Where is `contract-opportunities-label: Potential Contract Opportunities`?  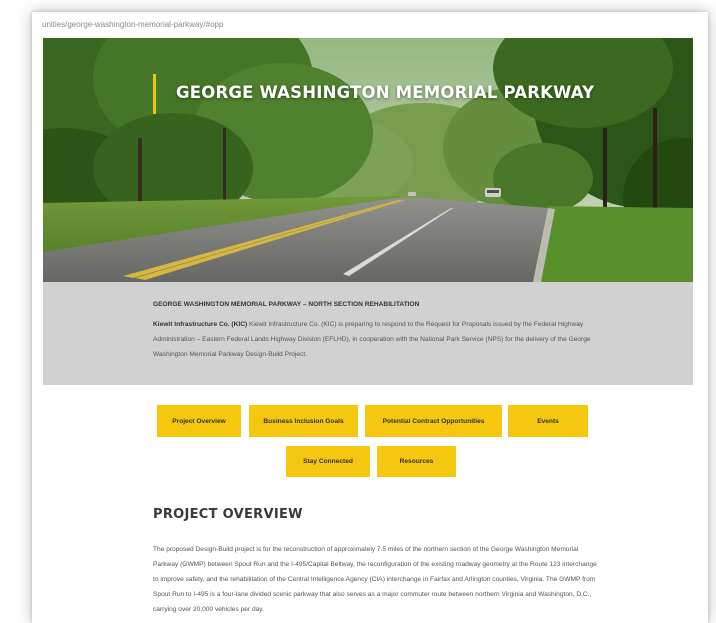
contract-opportunities-label: Potential Contract Opportunities is located at coordinates (433, 421).